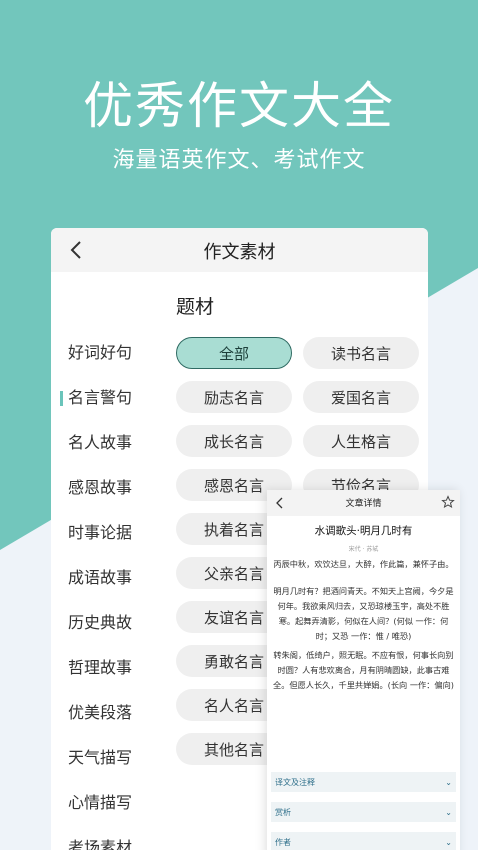  I want to click on accordion-author: 作者 ⌄, so click(363, 841).